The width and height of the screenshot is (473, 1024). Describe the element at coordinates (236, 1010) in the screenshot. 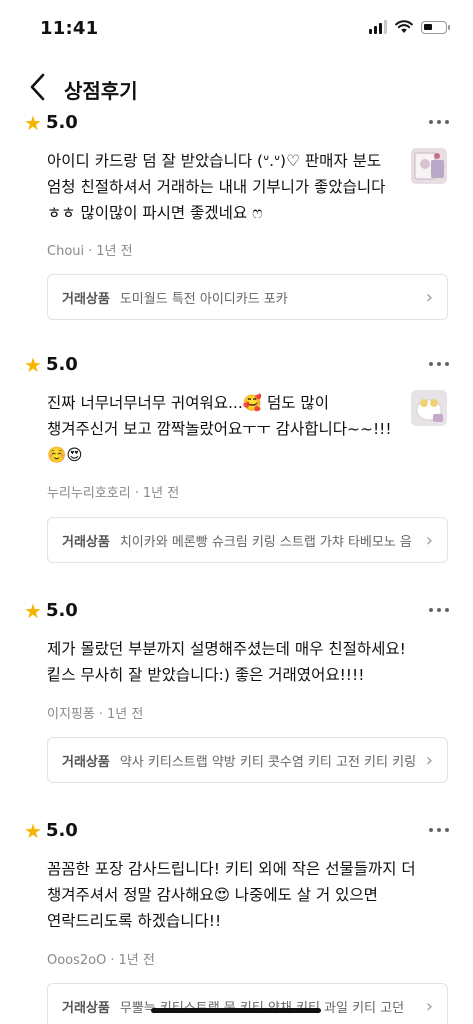

I see `home-indicator` at that location.